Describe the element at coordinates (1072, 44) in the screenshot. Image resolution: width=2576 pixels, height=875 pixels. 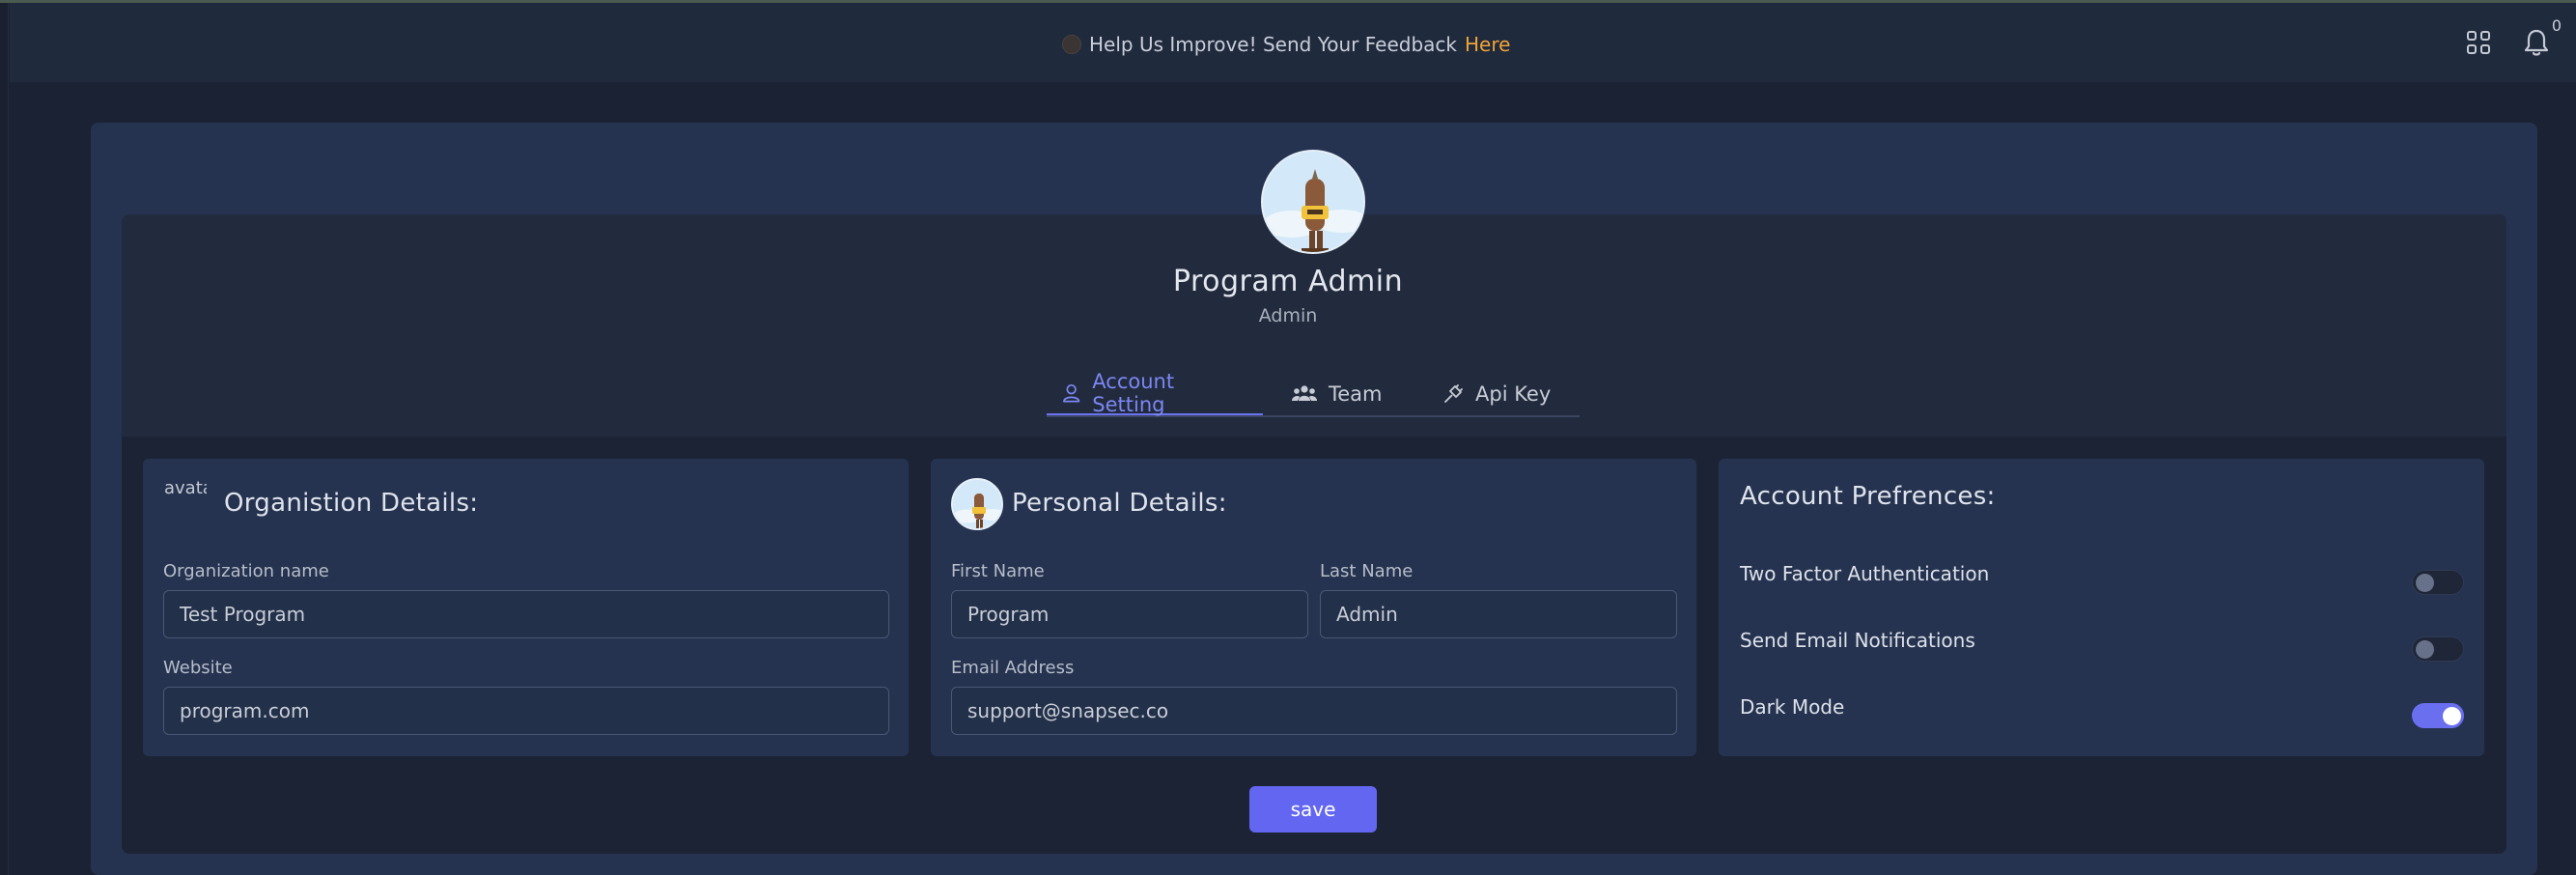
I see `feedback-icon` at that location.